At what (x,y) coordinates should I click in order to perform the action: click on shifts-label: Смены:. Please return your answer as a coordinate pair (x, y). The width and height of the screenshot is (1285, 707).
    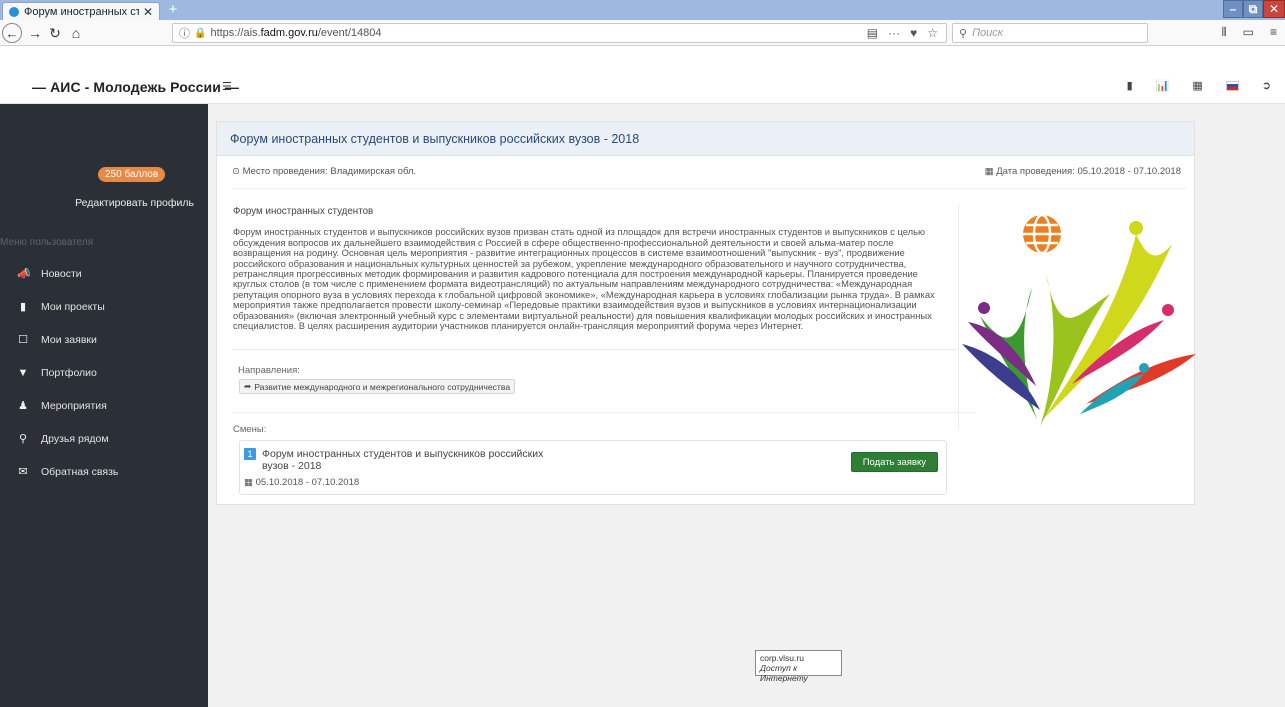
    Looking at the image, I should click on (250, 429).